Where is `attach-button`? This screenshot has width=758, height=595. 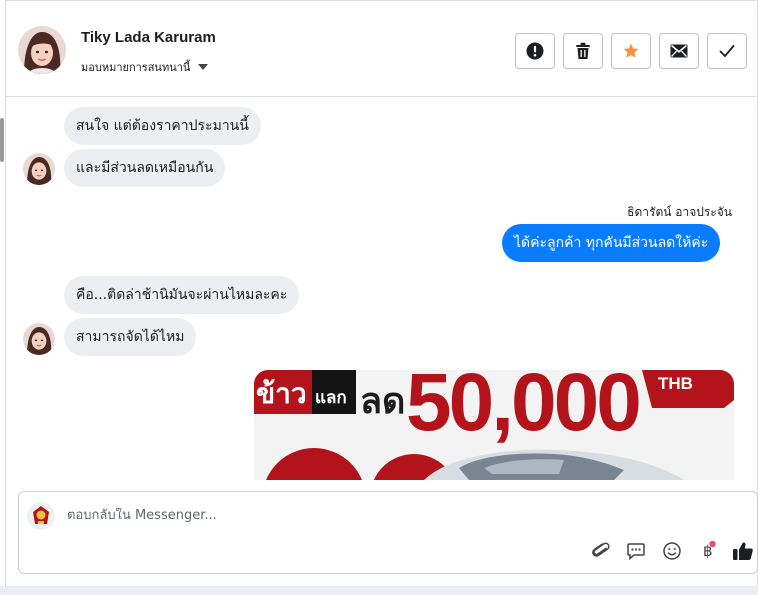
attach-button is located at coordinates (601, 551).